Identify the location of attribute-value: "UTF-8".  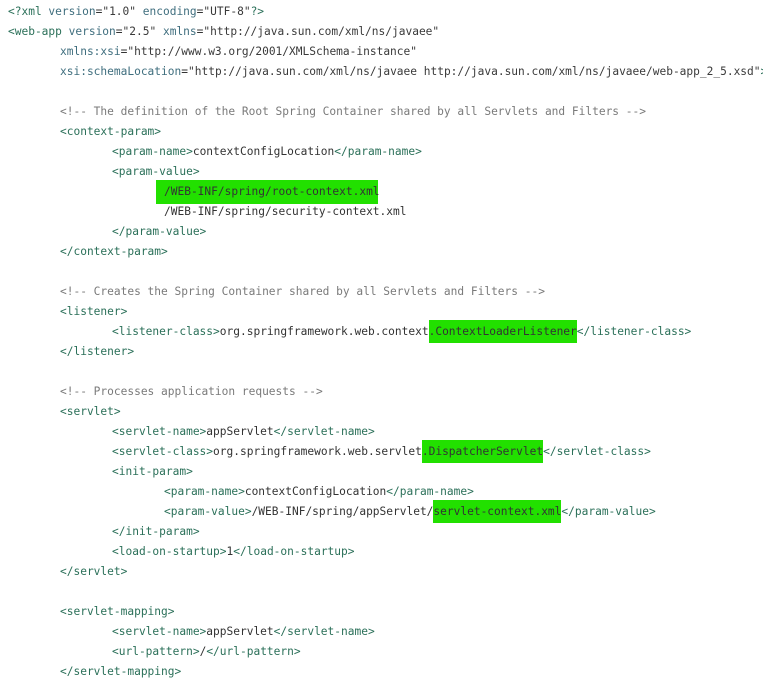
(227, 11).